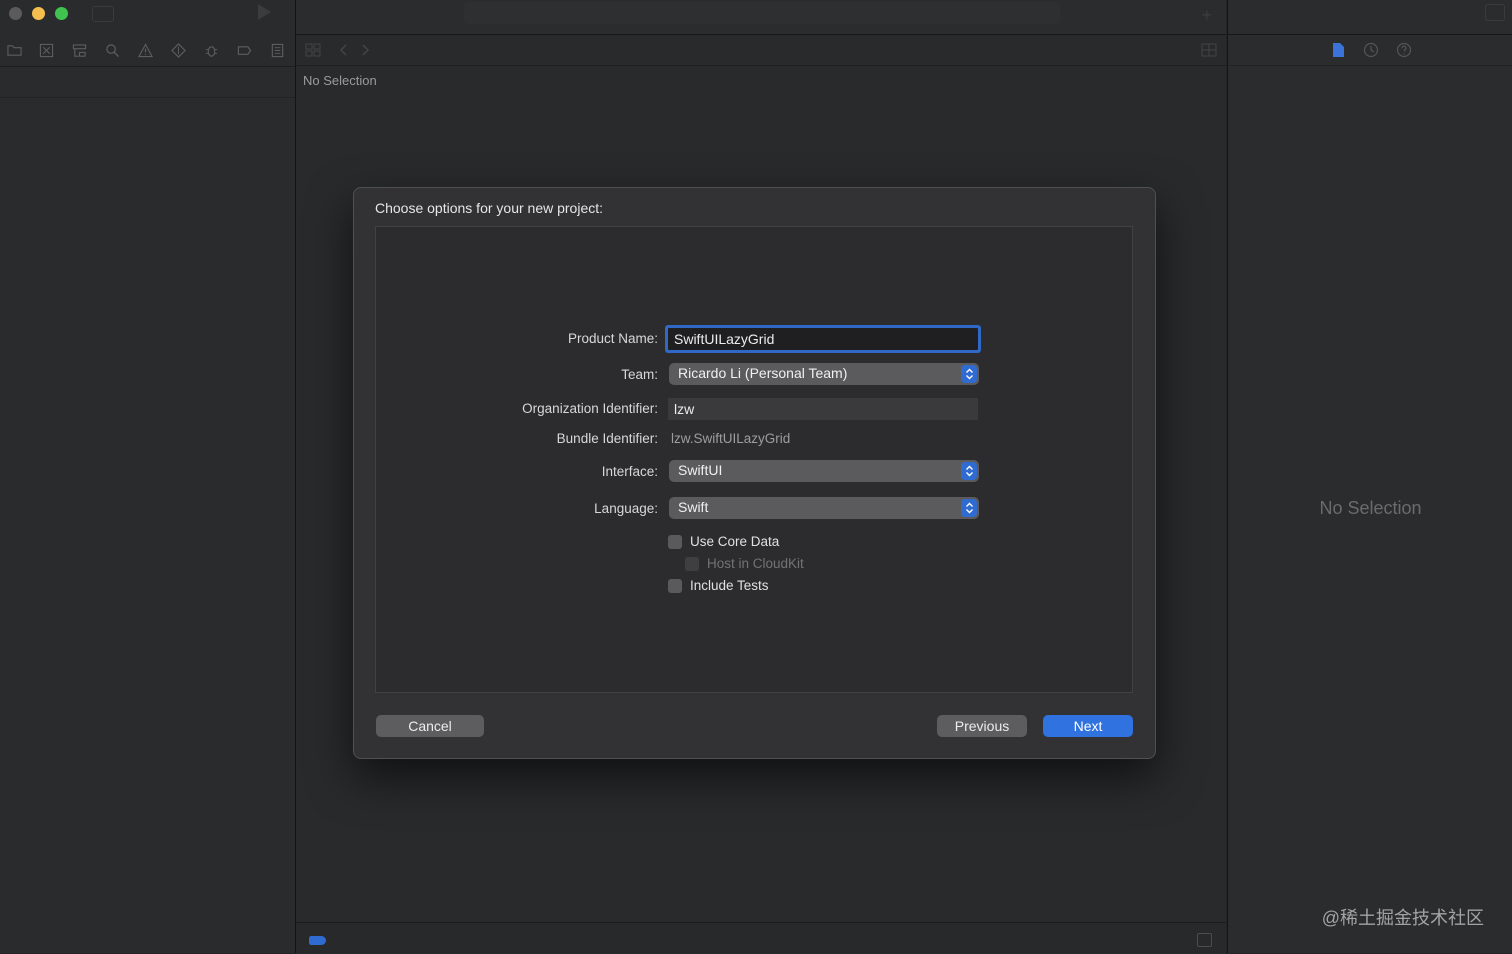 This screenshot has width=1512, height=954. I want to click on editor-options-icon, so click(1209, 52).